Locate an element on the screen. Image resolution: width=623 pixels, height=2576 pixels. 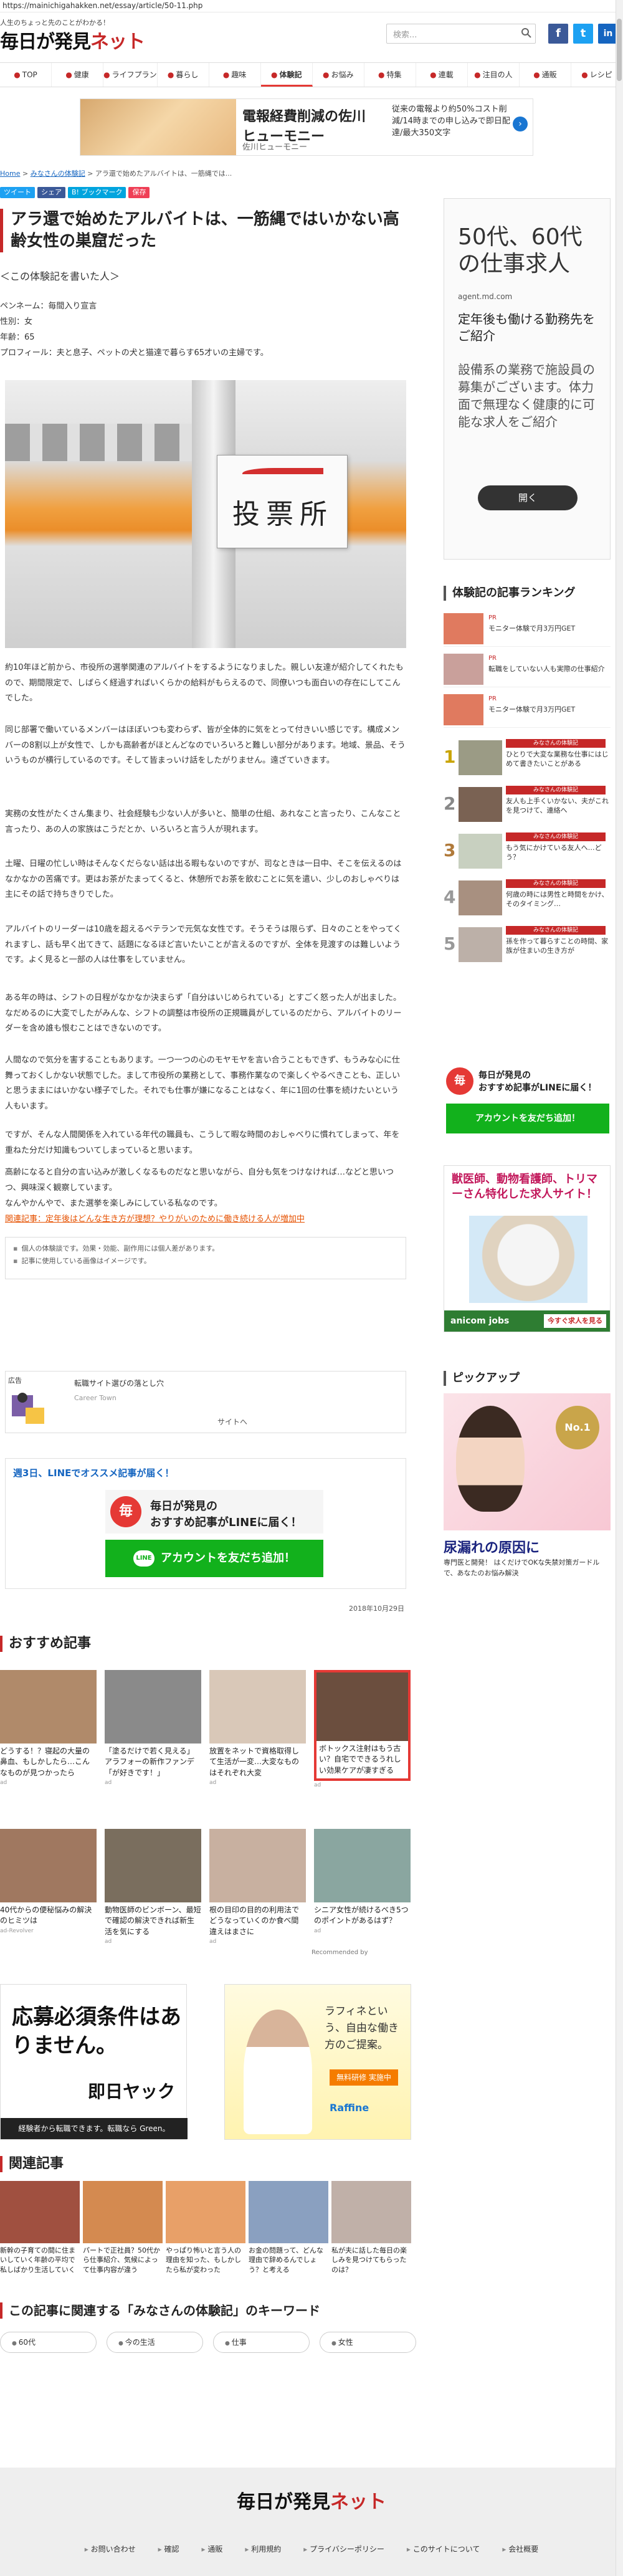
recommended-item: 根の目印の目的の利用法でどうなっていくのか食べ間違えはまさに ad is located at coordinates (257, 1887).